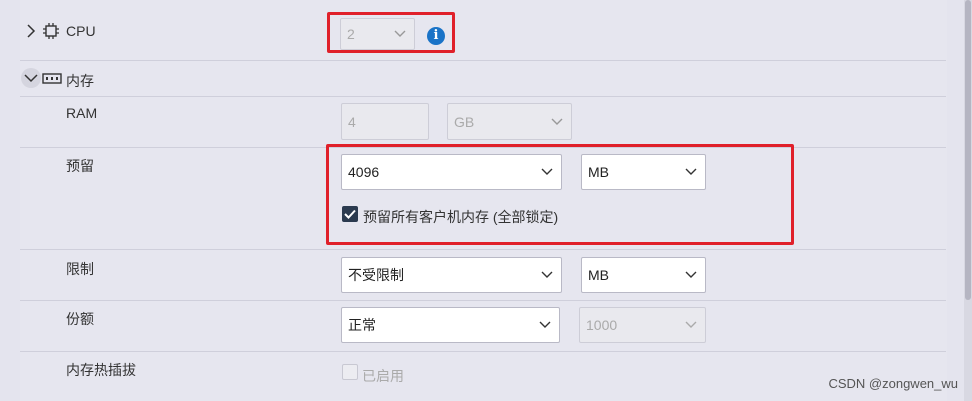 This screenshot has width=972, height=401. Describe the element at coordinates (643, 275) in the screenshot. I see `limit-unit-select: MB` at that location.